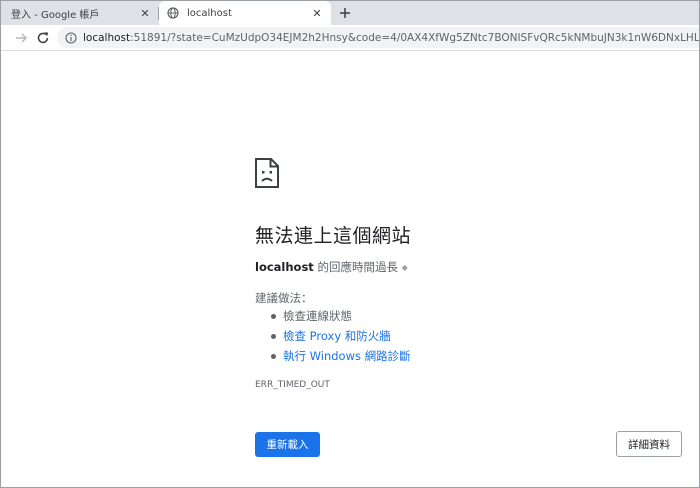 The image size is (700, 488). Describe the element at coordinates (649, 444) in the screenshot. I see `details-button: 詳細資料` at that location.